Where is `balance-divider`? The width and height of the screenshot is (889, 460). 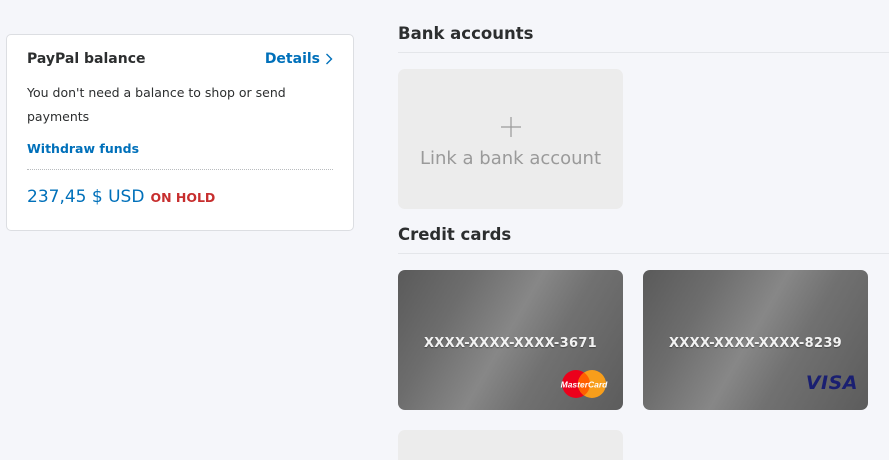 balance-divider is located at coordinates (180, 169).